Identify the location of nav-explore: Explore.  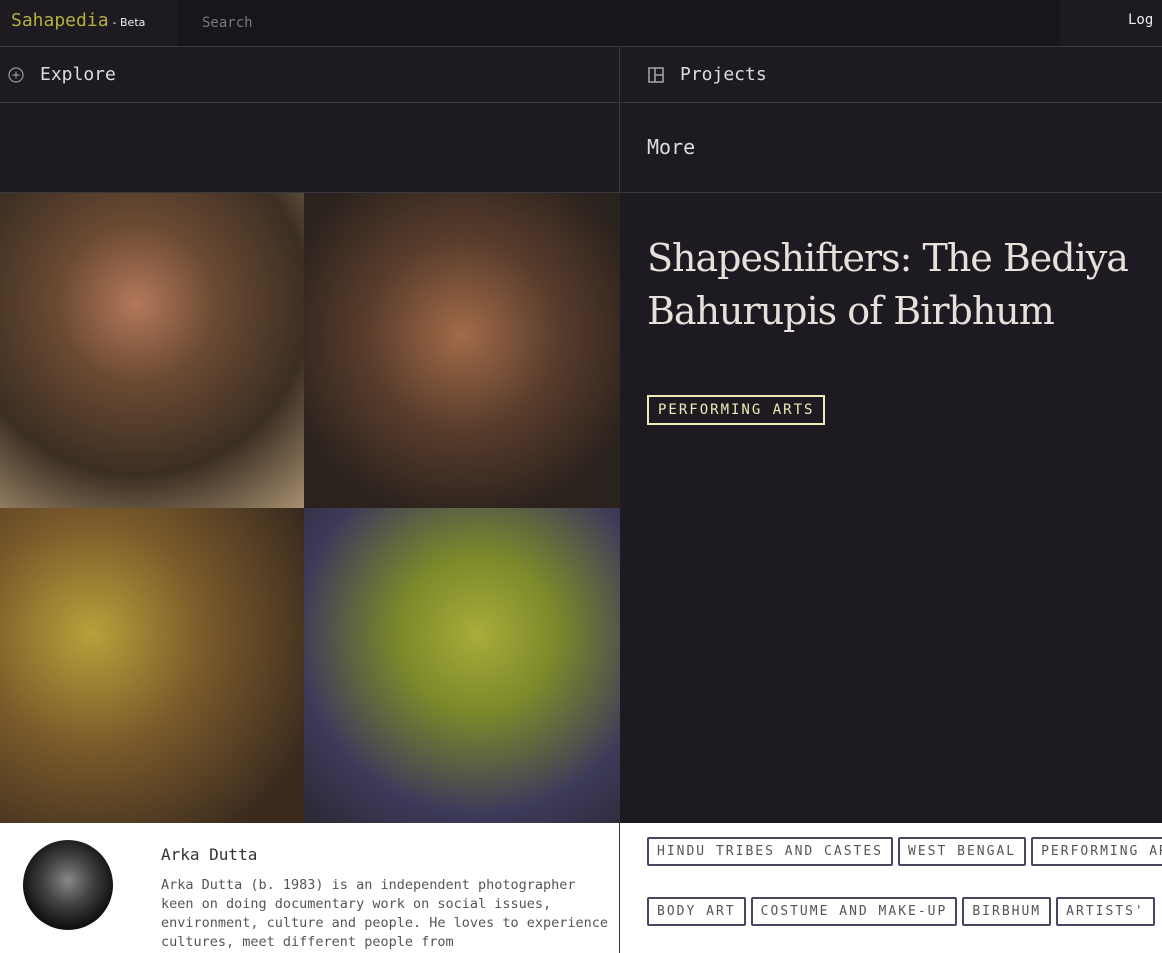
(310, 75).